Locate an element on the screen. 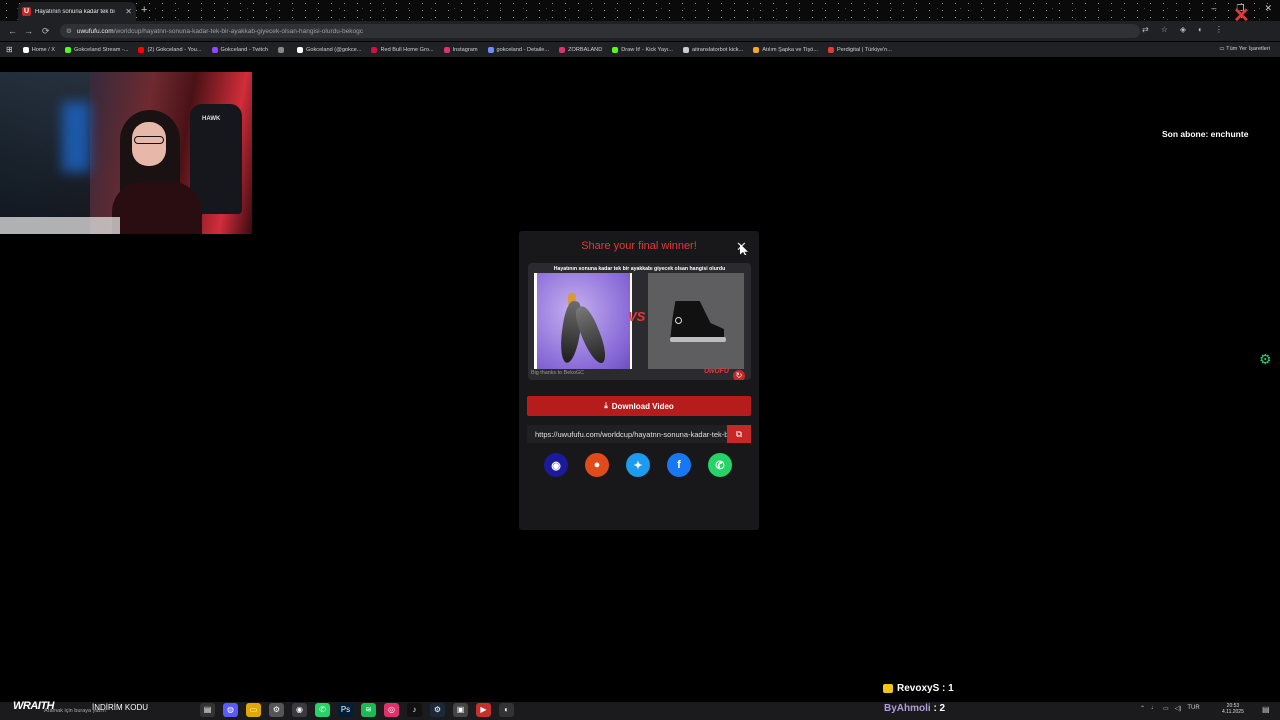  spotify-icon: ≋ is located at coordinates (368, 710).